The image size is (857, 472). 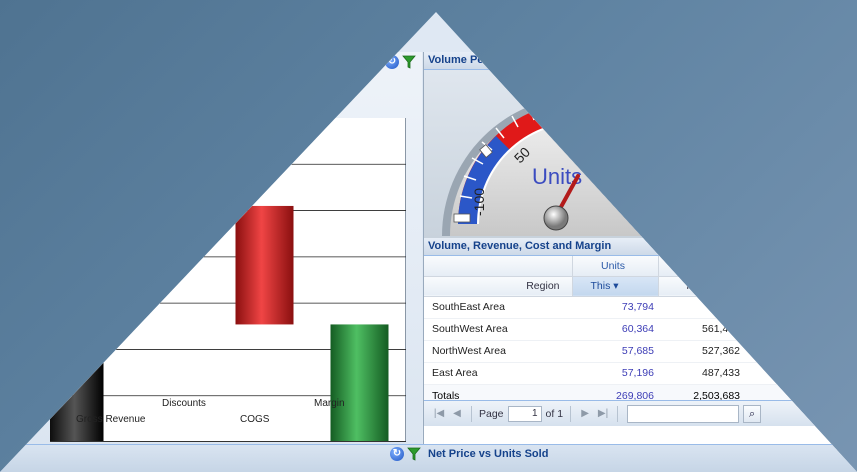 What do you see at coordinates (799, 266) in the screenshot?
I see `header-extra` at bounding box center [799, 266].